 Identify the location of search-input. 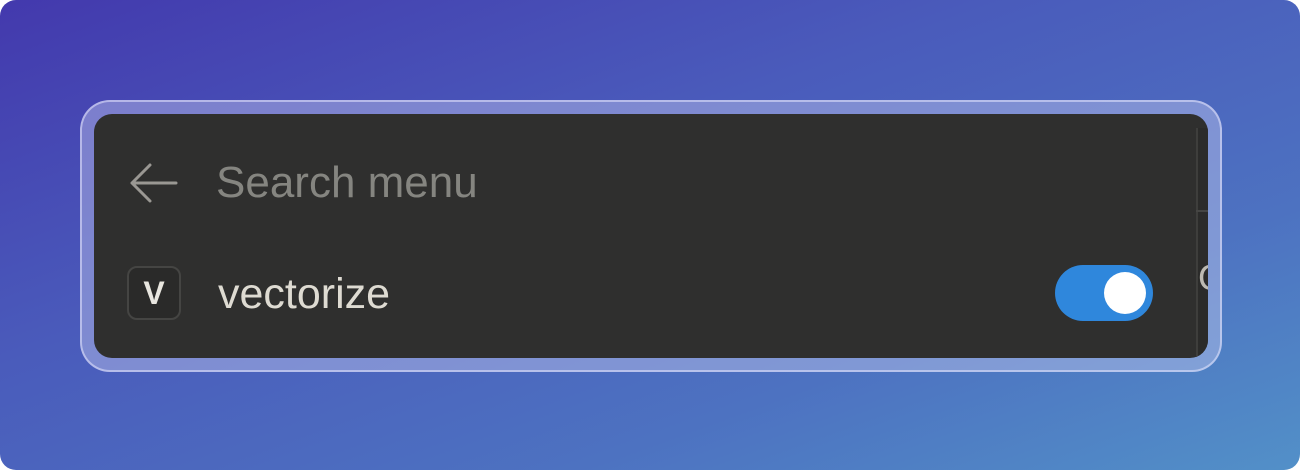
(666, 183).